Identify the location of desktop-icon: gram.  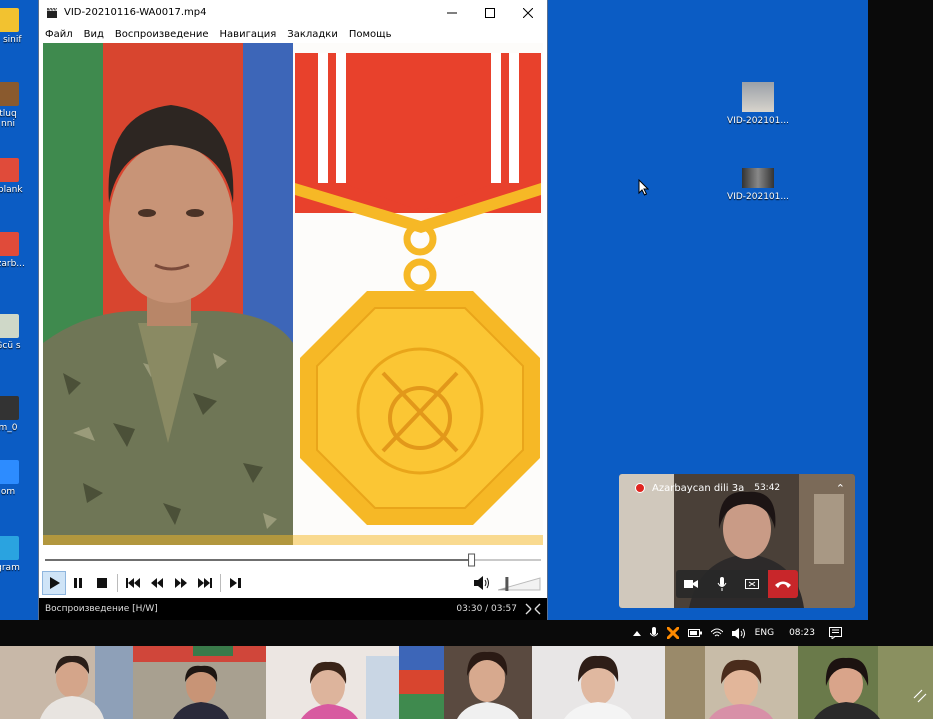
(14, 554).